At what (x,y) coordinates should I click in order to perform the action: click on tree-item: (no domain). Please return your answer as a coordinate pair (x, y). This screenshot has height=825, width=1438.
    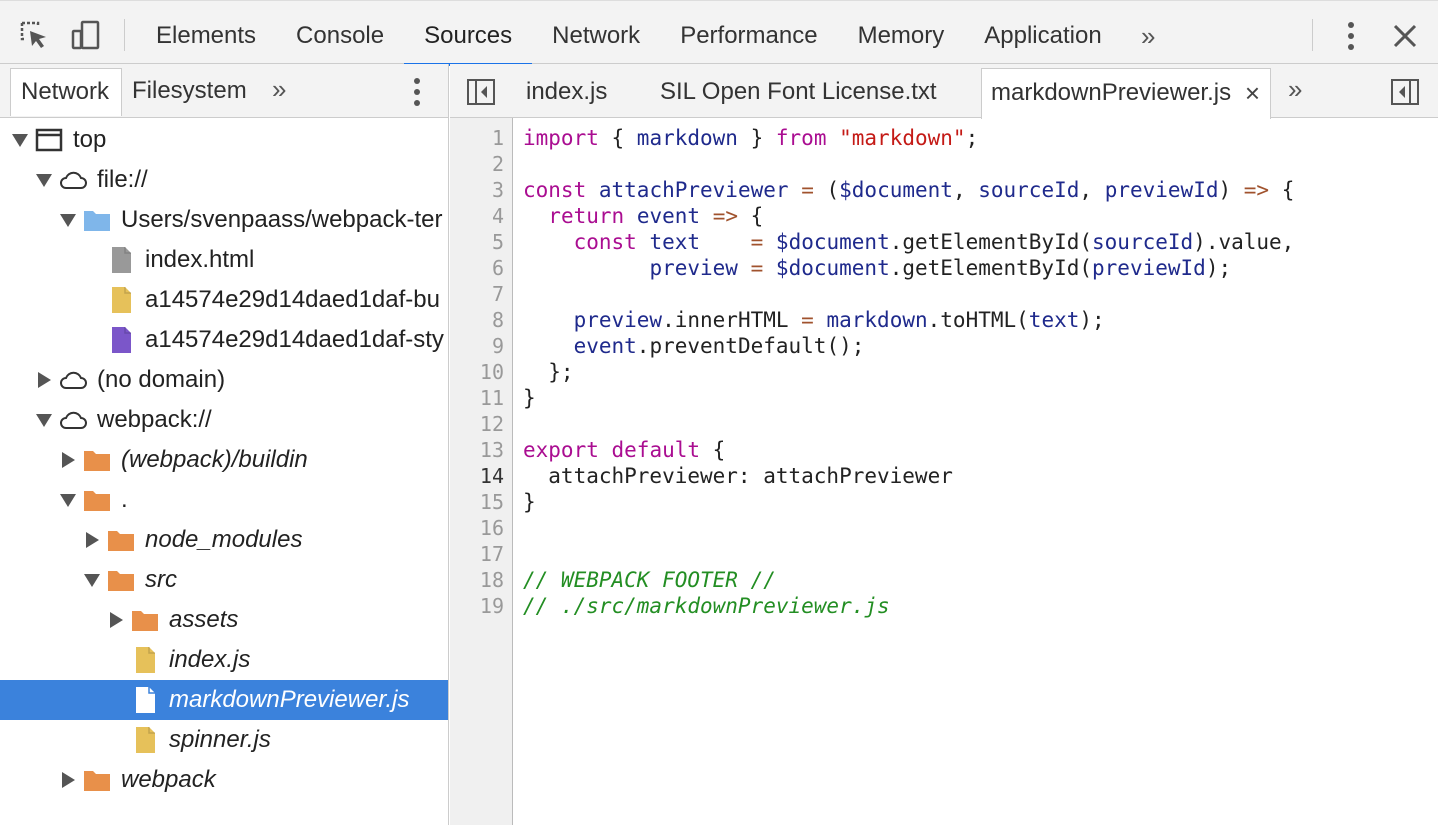
    Looking at the image, I should click on (224, 380).